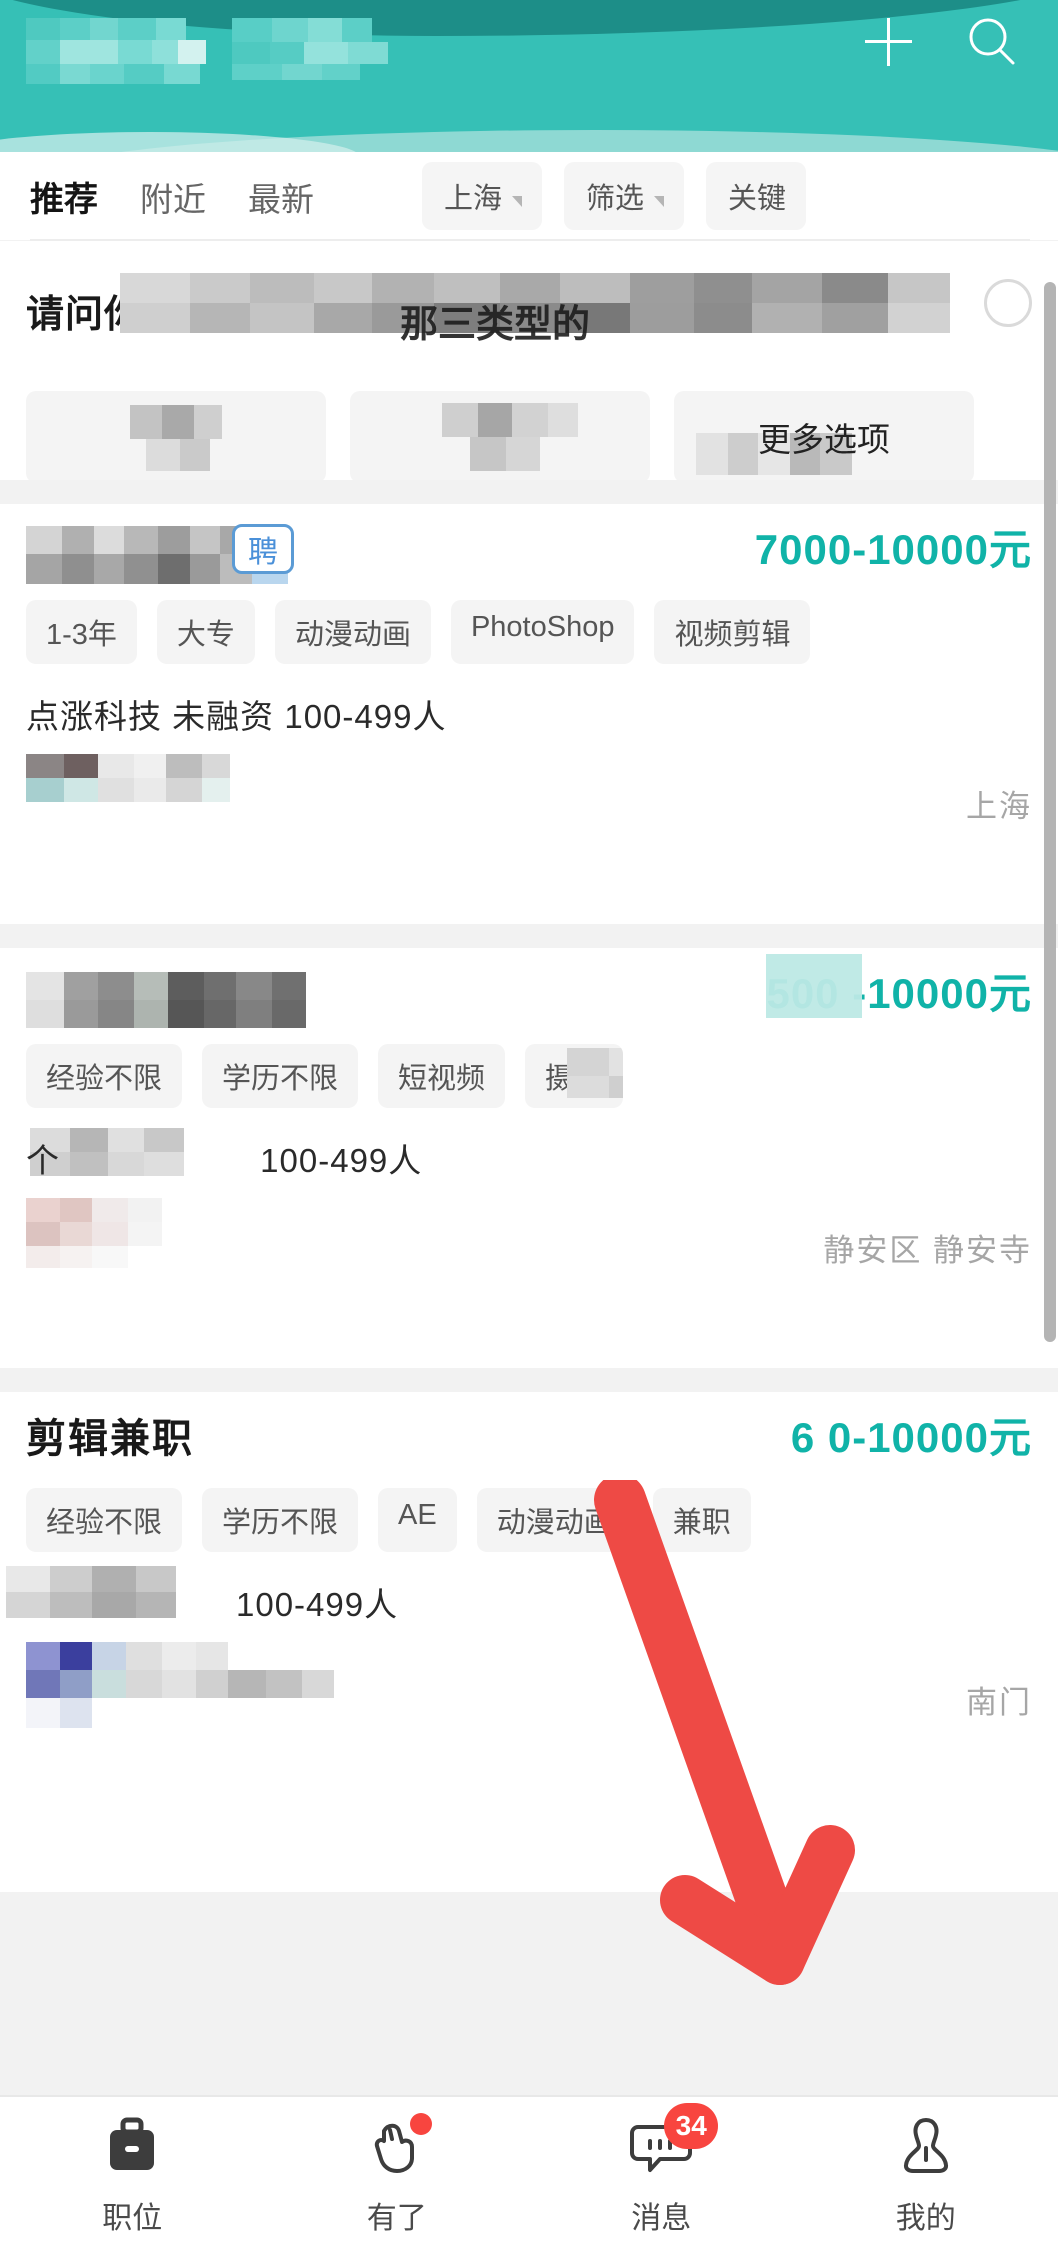  Describe the element at coordinates (529, 1696) in the screenshot. I see `job-card-3-logo-row: 南门` at that location.